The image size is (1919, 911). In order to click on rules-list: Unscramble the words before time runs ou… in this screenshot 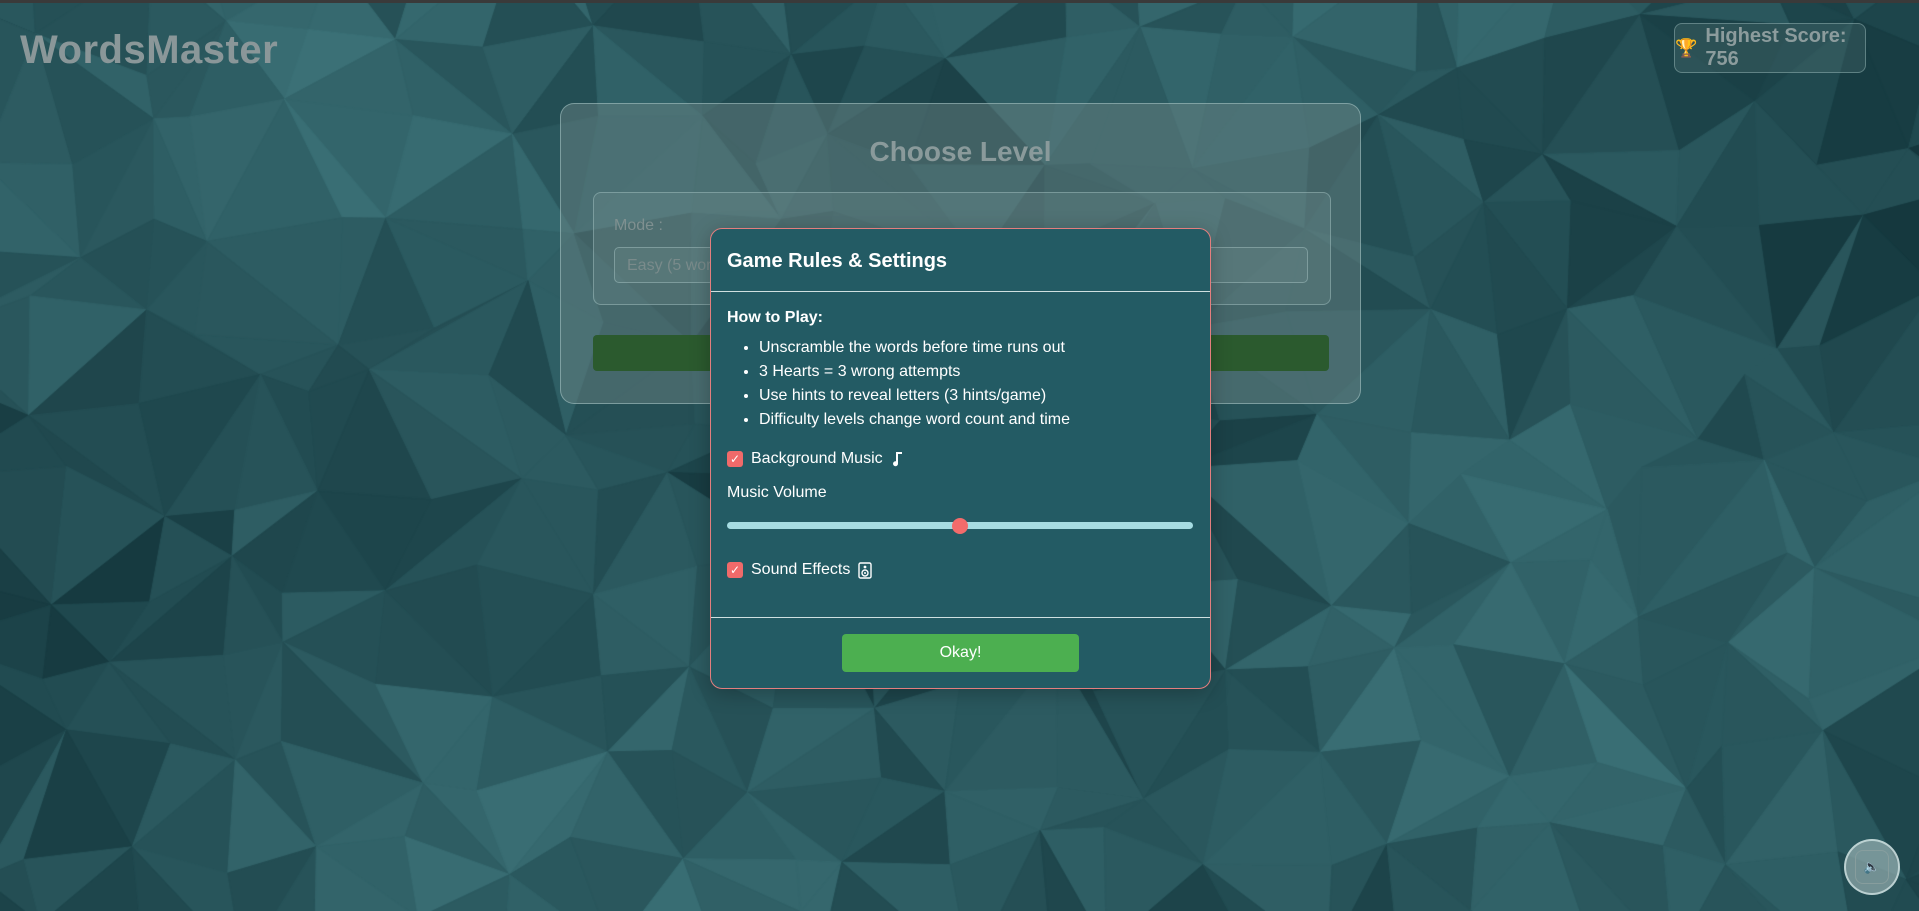, I will do `click(898, 384)`.